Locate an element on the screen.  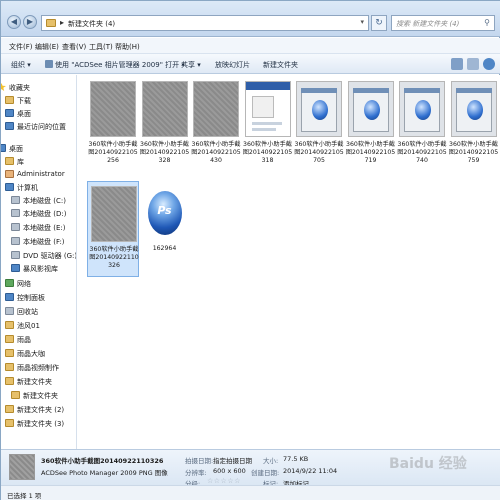
dvd-drive-icon is located at coordinates (15, 255).